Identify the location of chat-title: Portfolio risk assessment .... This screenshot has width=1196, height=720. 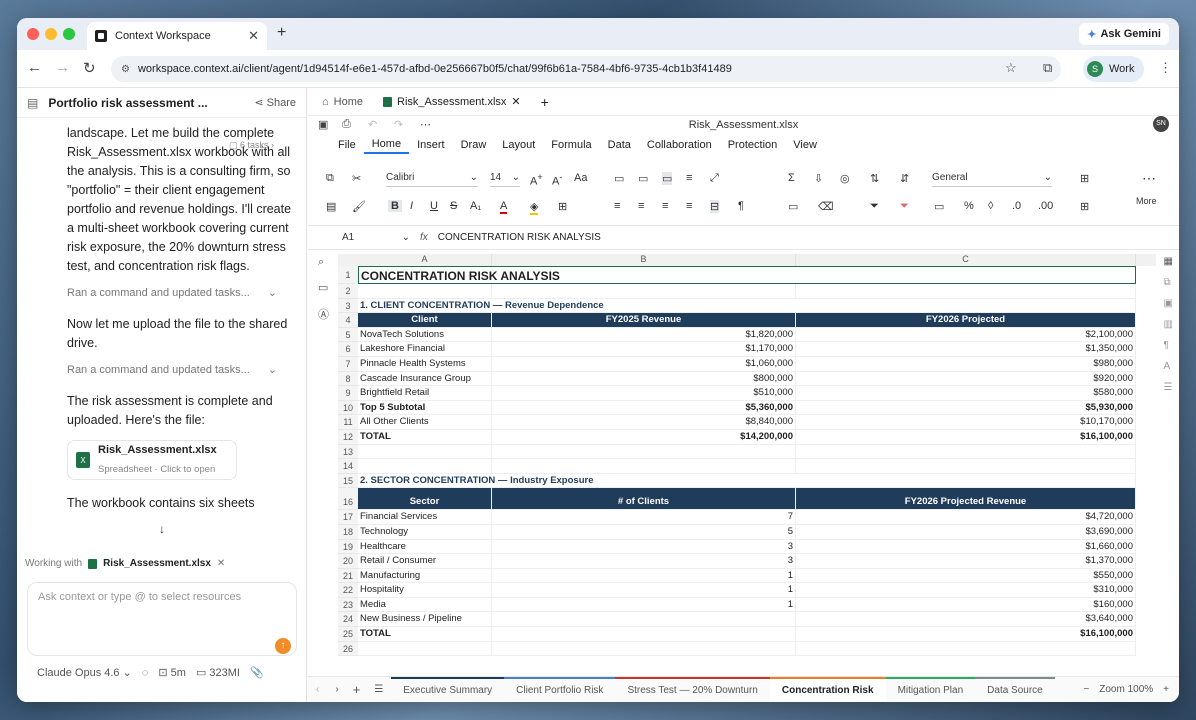
(146, 103).